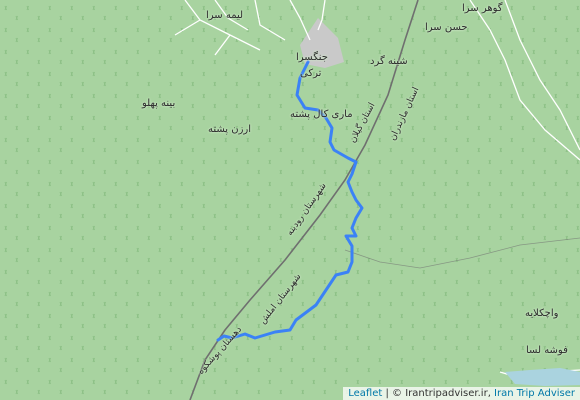  I want to click on place-label-lime-sara: لیمه سرا, so click(225, 15).